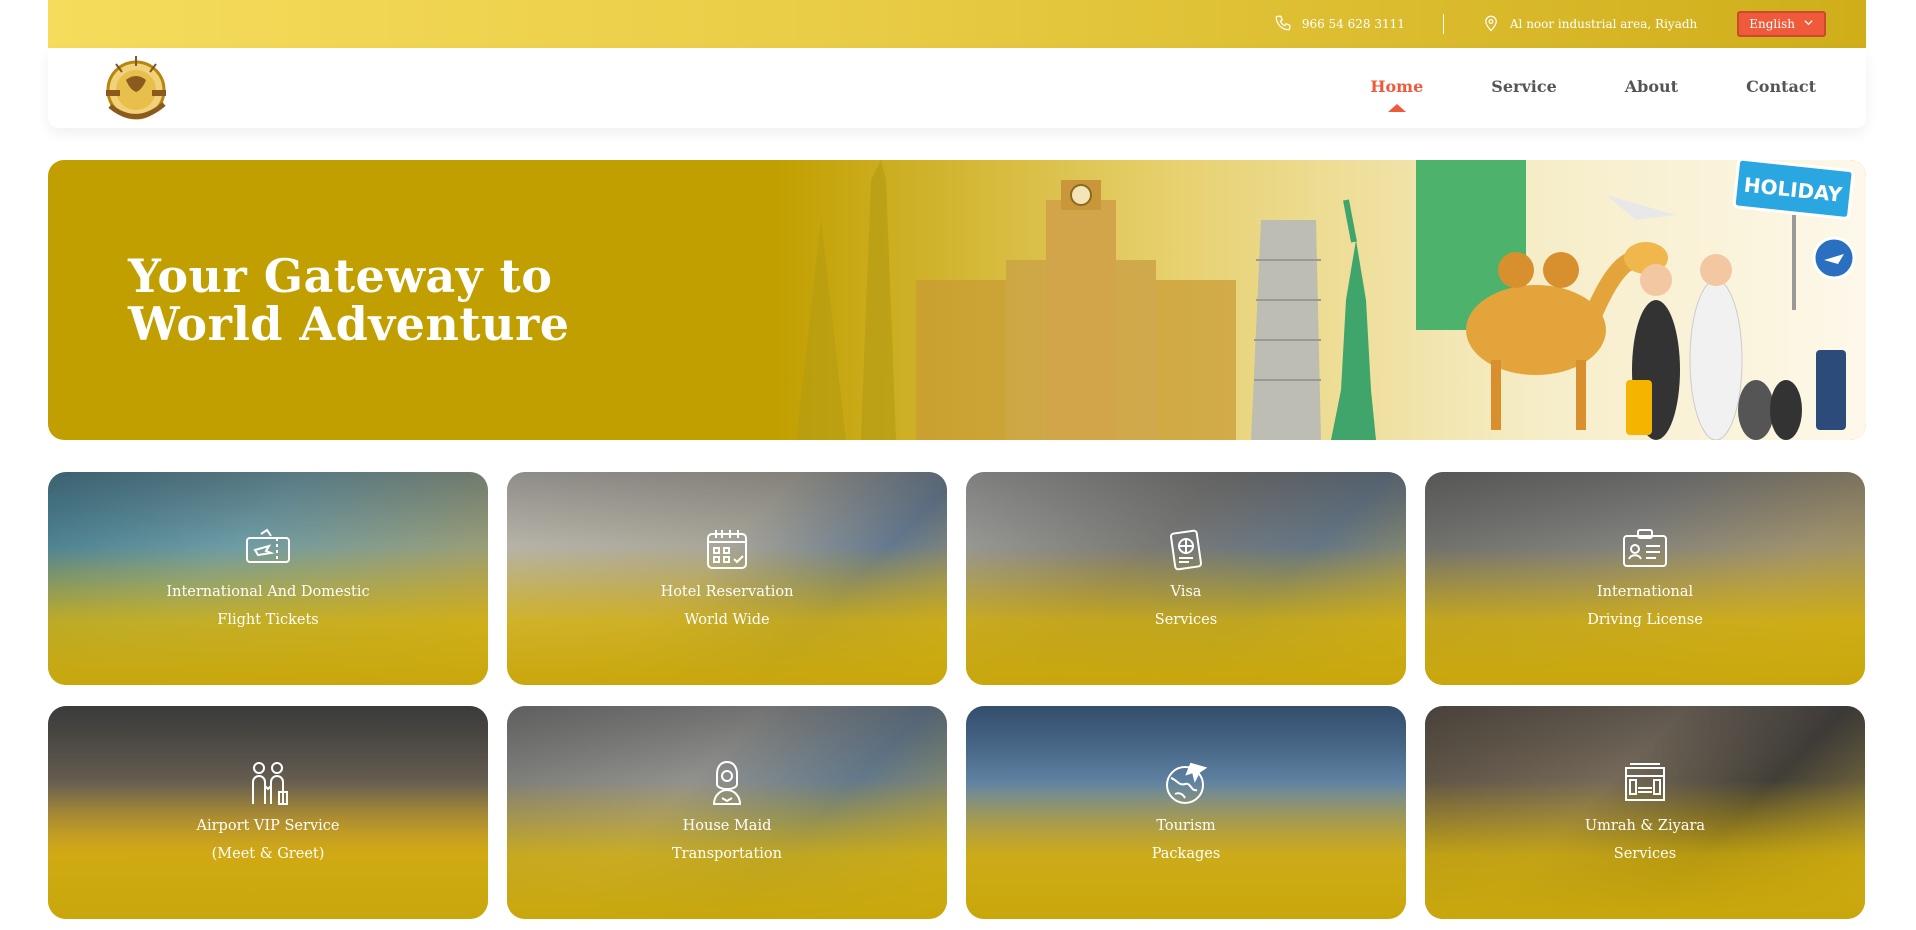 The image size is (1916, 930). Describe the element at coordinates (1491, 24) in the screenshot. I see `location-pin-icon` at that location.